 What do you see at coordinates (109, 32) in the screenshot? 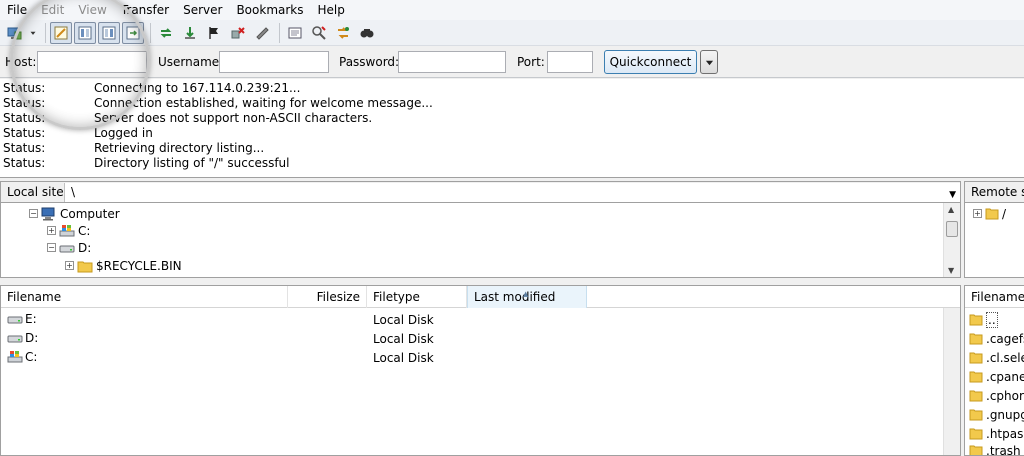
I see `toggle-remote-tree-icon` at bounding box center [109, 32].